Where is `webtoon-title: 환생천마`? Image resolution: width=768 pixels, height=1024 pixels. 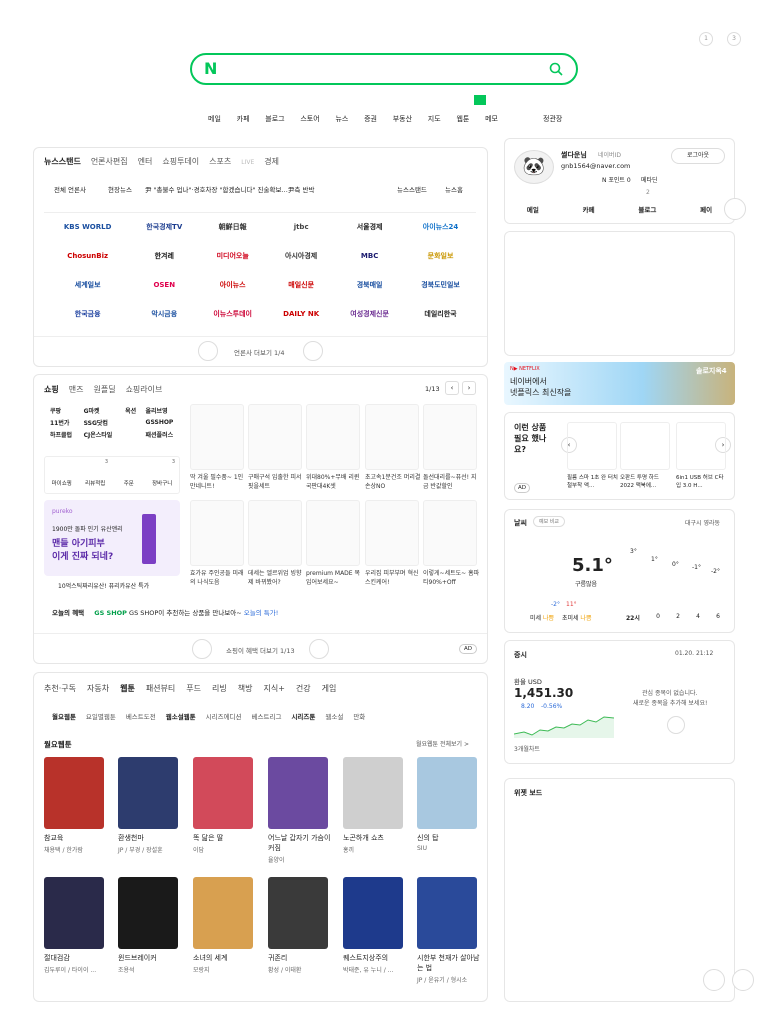
webtoon-title: 환생천마 is located at coordinates (150, 838).